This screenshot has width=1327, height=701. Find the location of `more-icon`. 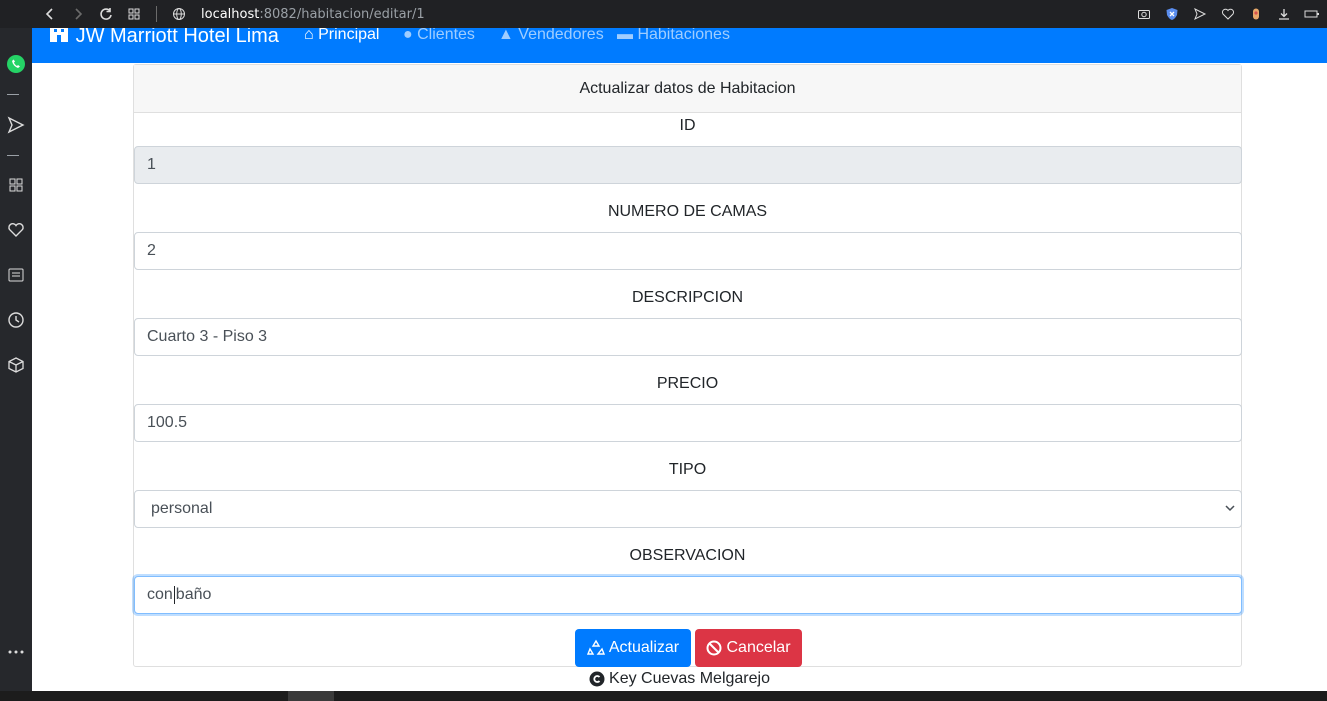

more-icon is located at coordinates (16, 652).